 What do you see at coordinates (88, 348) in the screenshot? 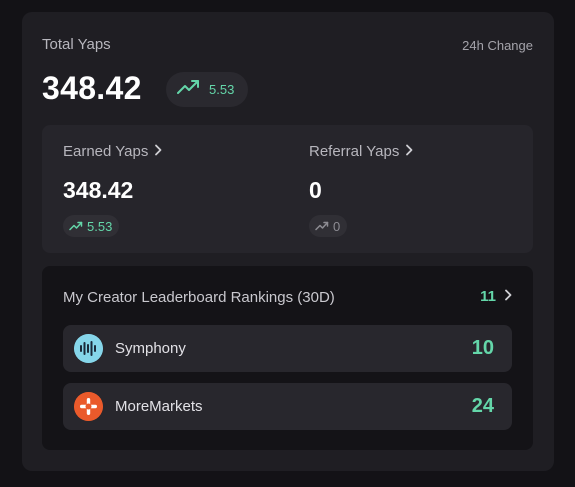
I see `symphony-logo-icon` at bounding box center [88, 348].